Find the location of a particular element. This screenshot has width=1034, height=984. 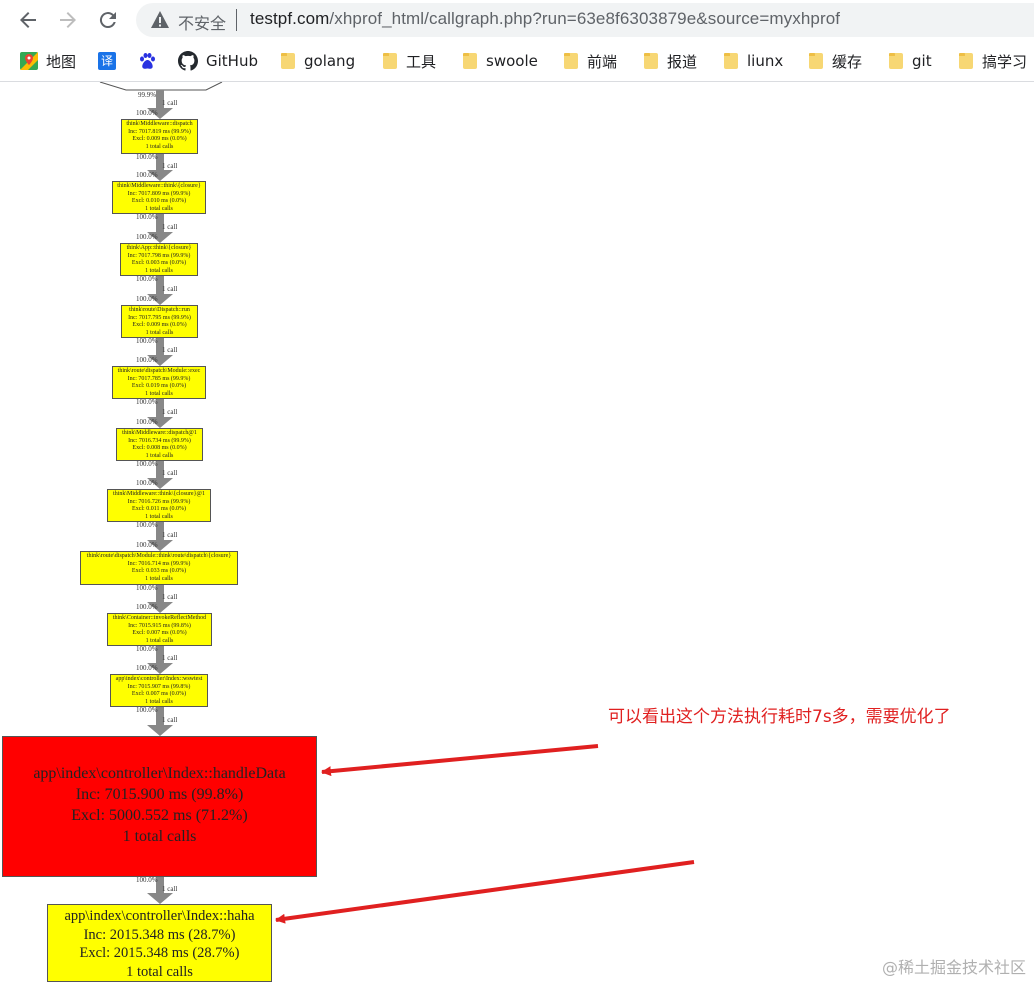

node-func: think\Middleware::think\{closure}@1 is located at coordinates (159, 494).